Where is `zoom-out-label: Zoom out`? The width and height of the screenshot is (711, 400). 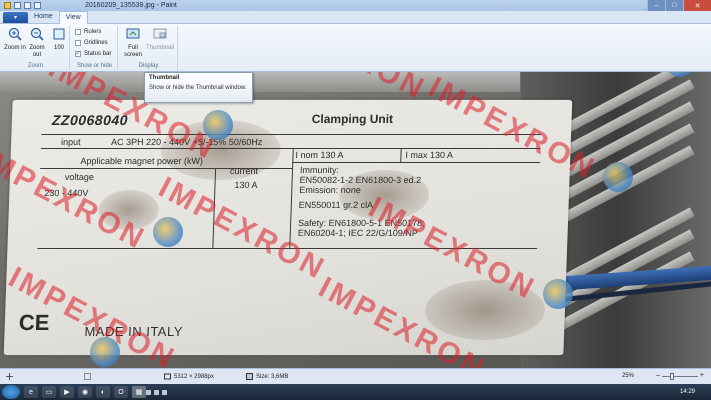
zoom-out-label: Zoom out is located at coordinates (37, 51).